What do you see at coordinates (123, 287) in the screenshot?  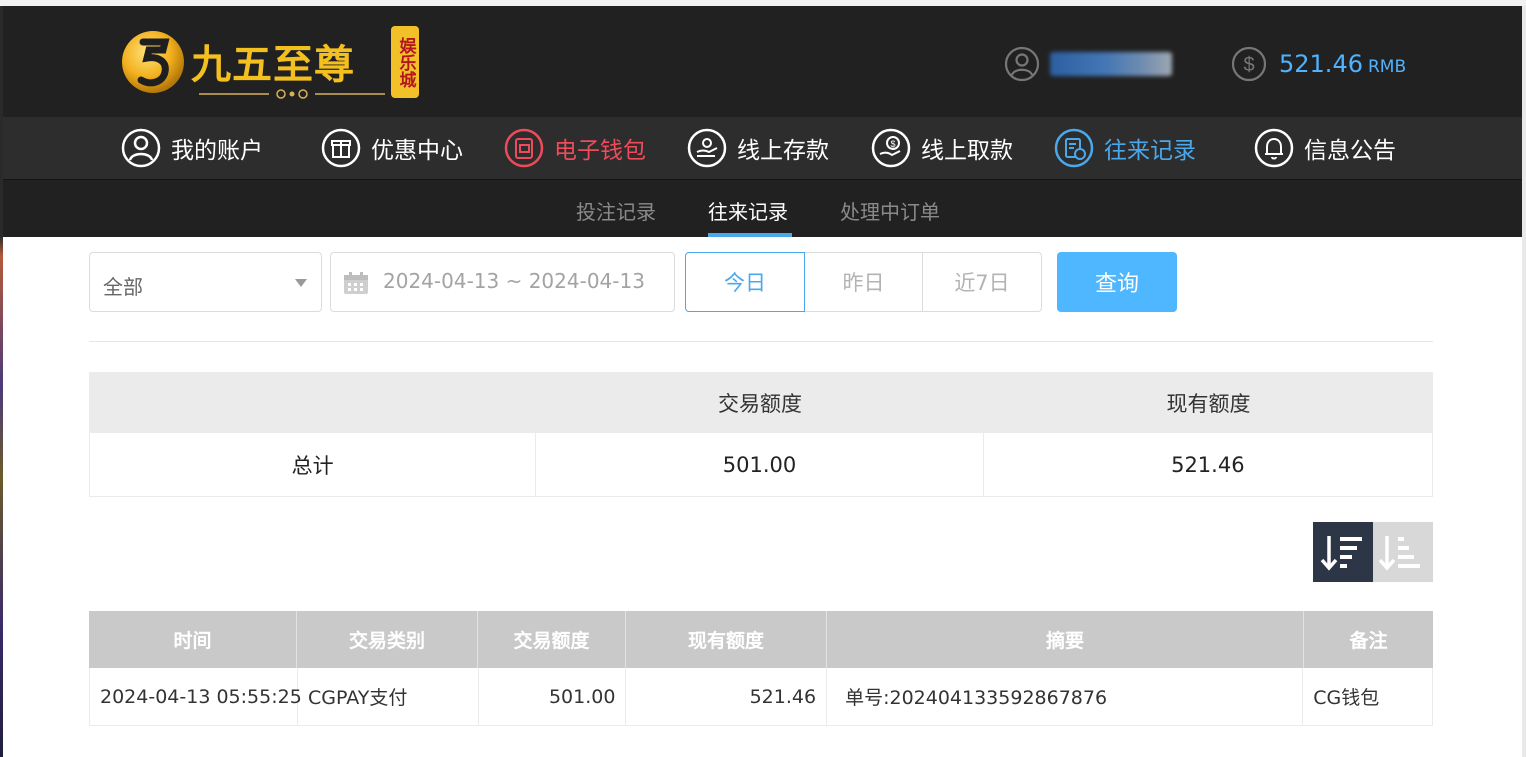 I see `type-select-value: 全部` at bounding box center [123, 287].